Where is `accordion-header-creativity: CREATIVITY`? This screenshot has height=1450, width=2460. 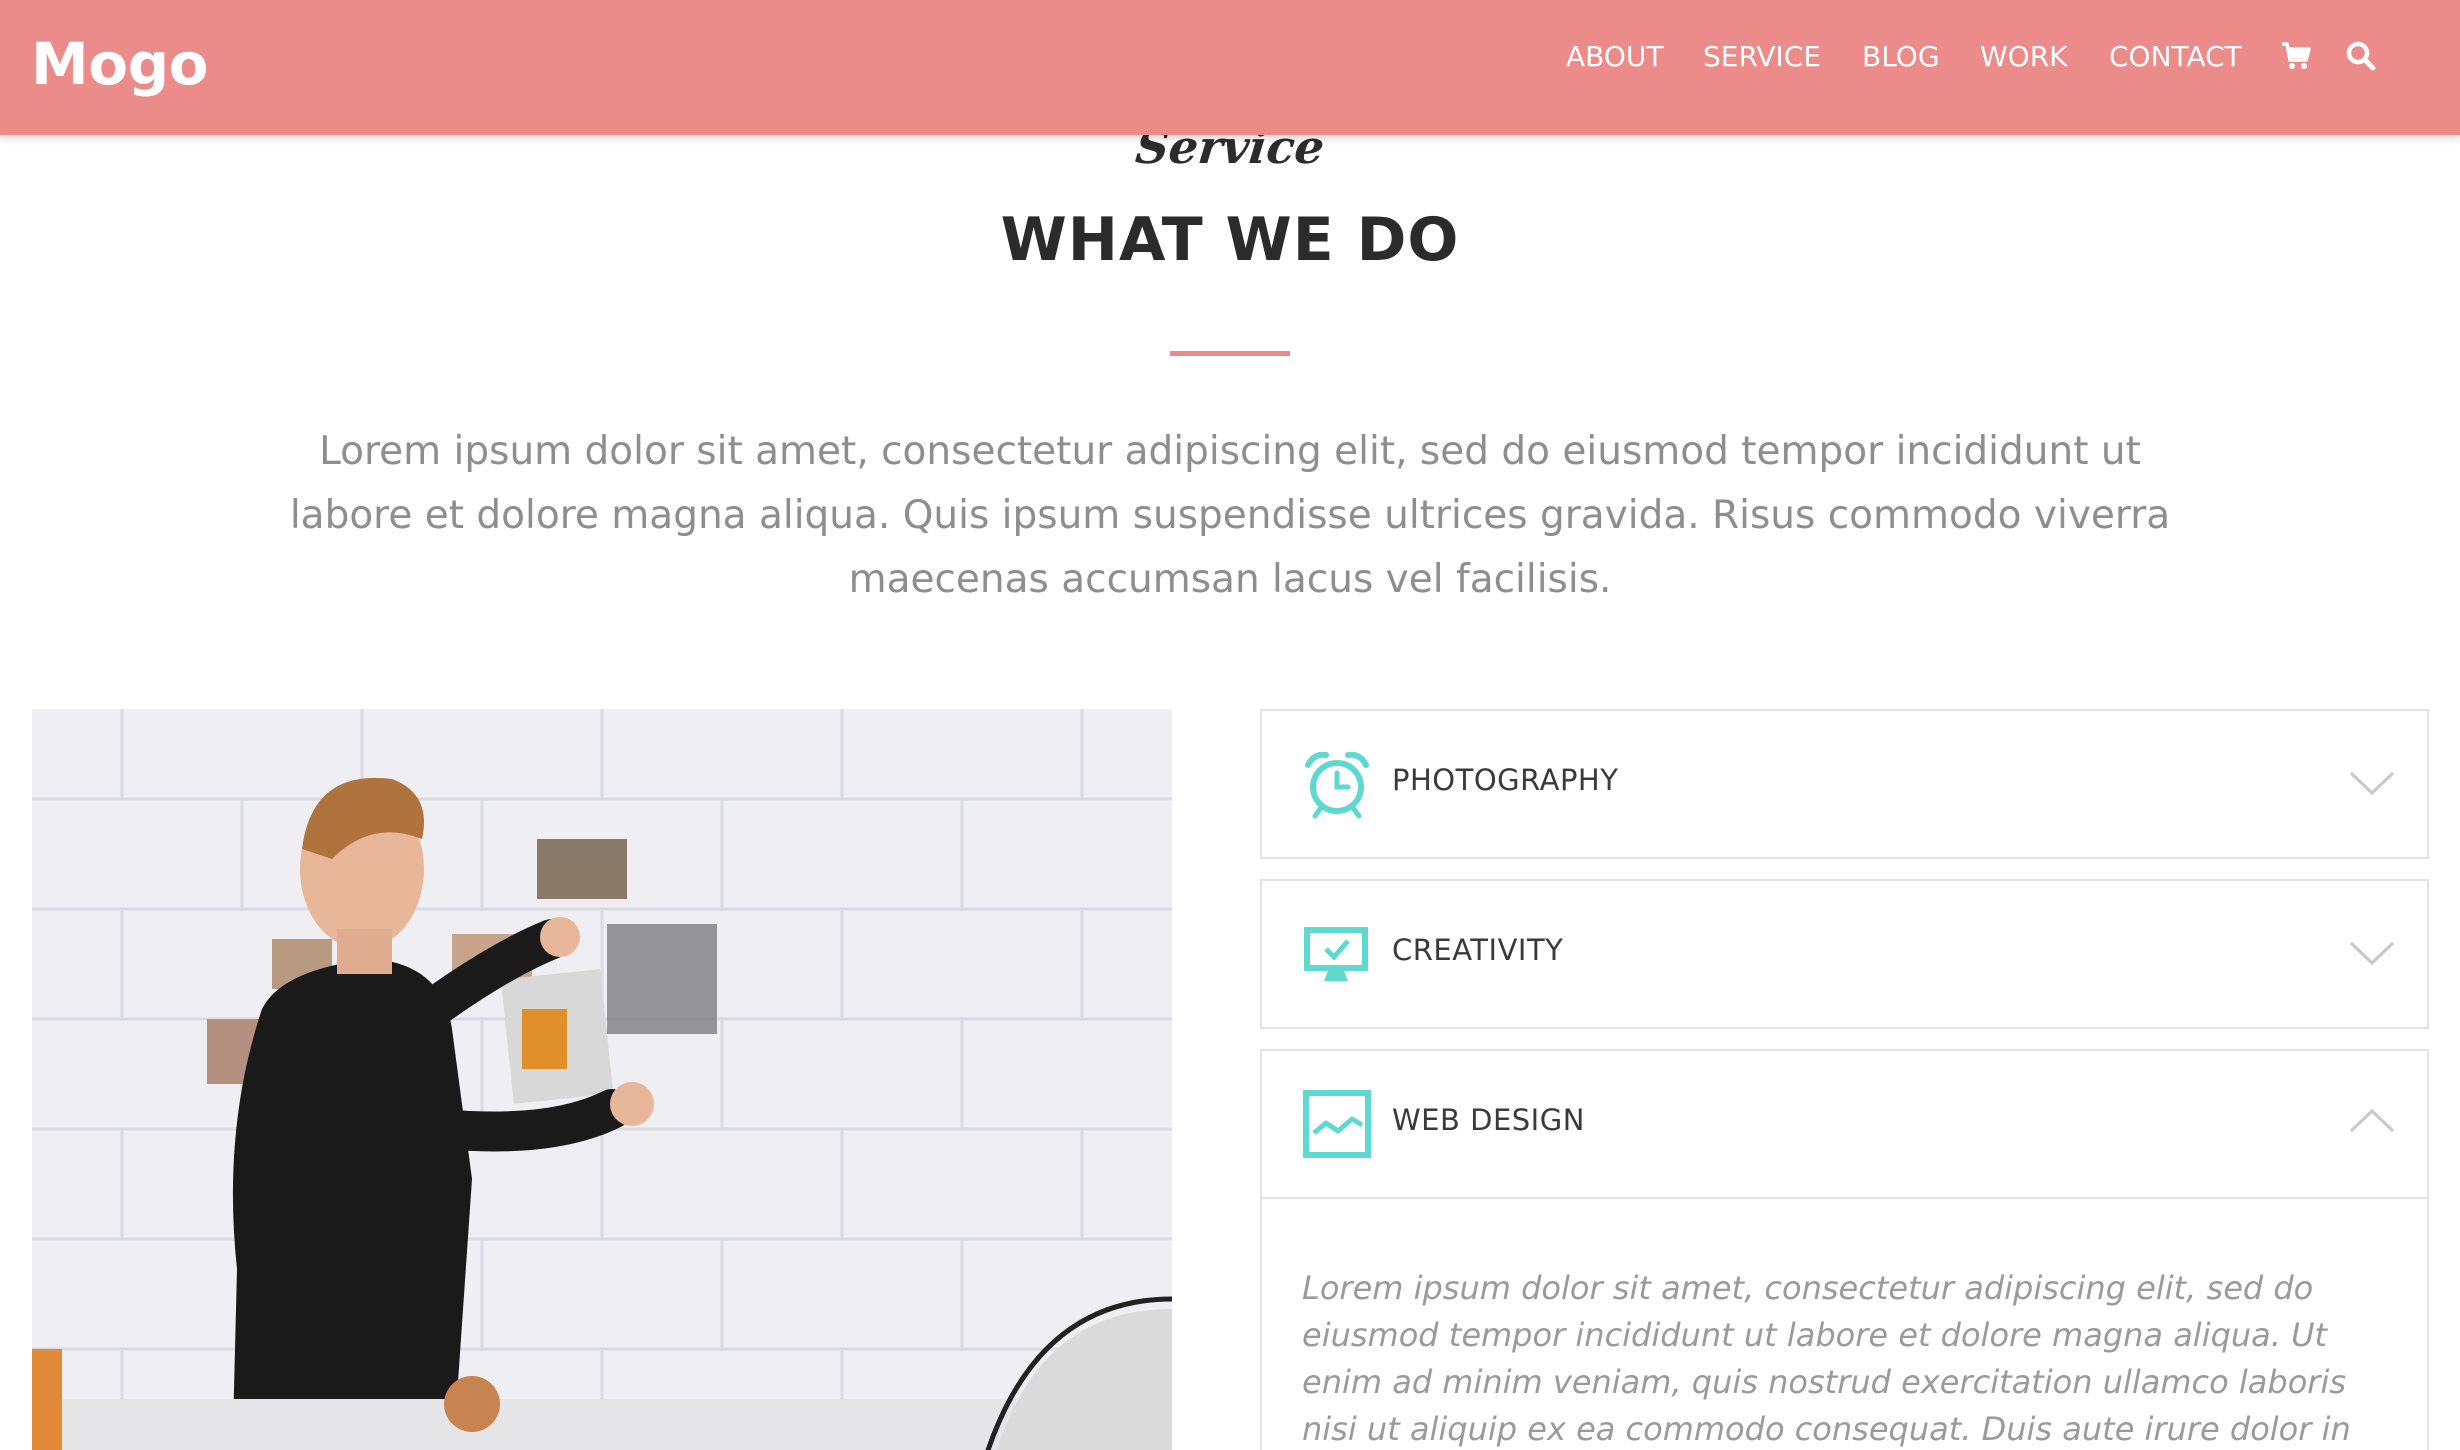 accordion-header-creativity: CREATIVITY is located at coordinates (1844, 954).